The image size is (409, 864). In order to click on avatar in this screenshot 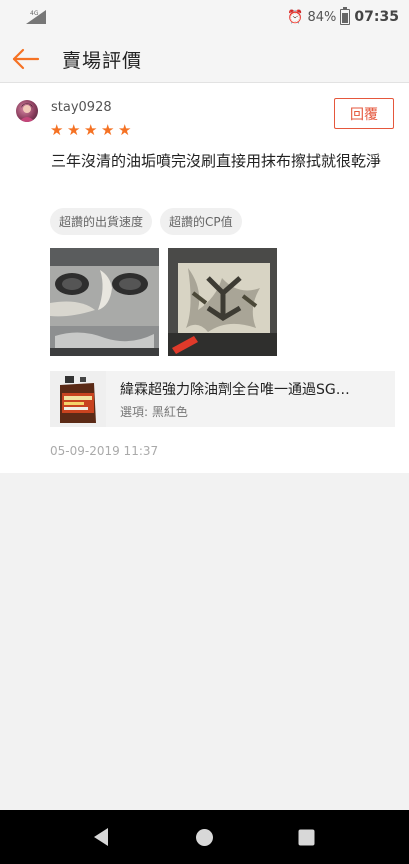, I will do `click(27, 111)`.